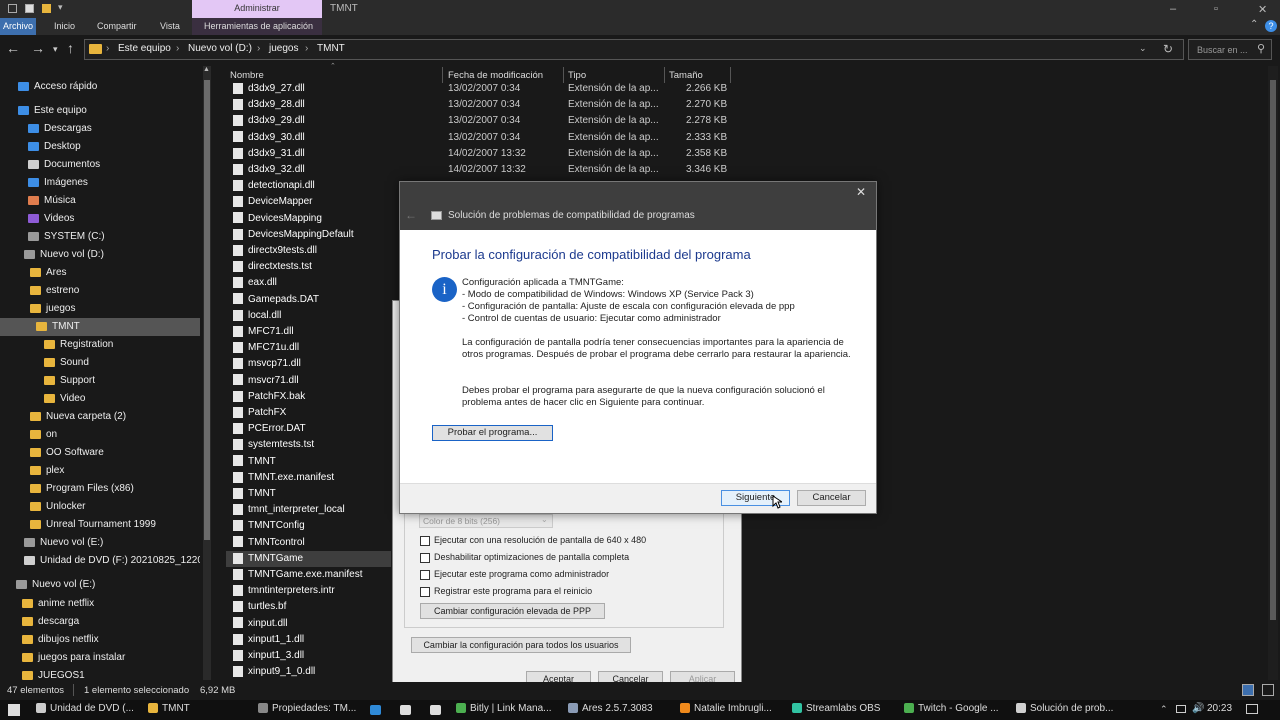  What do you see at coordinates (100, 111) in the screenshot?
I see `sidebar-item: Este equipo` at bounding box center [100, 111].